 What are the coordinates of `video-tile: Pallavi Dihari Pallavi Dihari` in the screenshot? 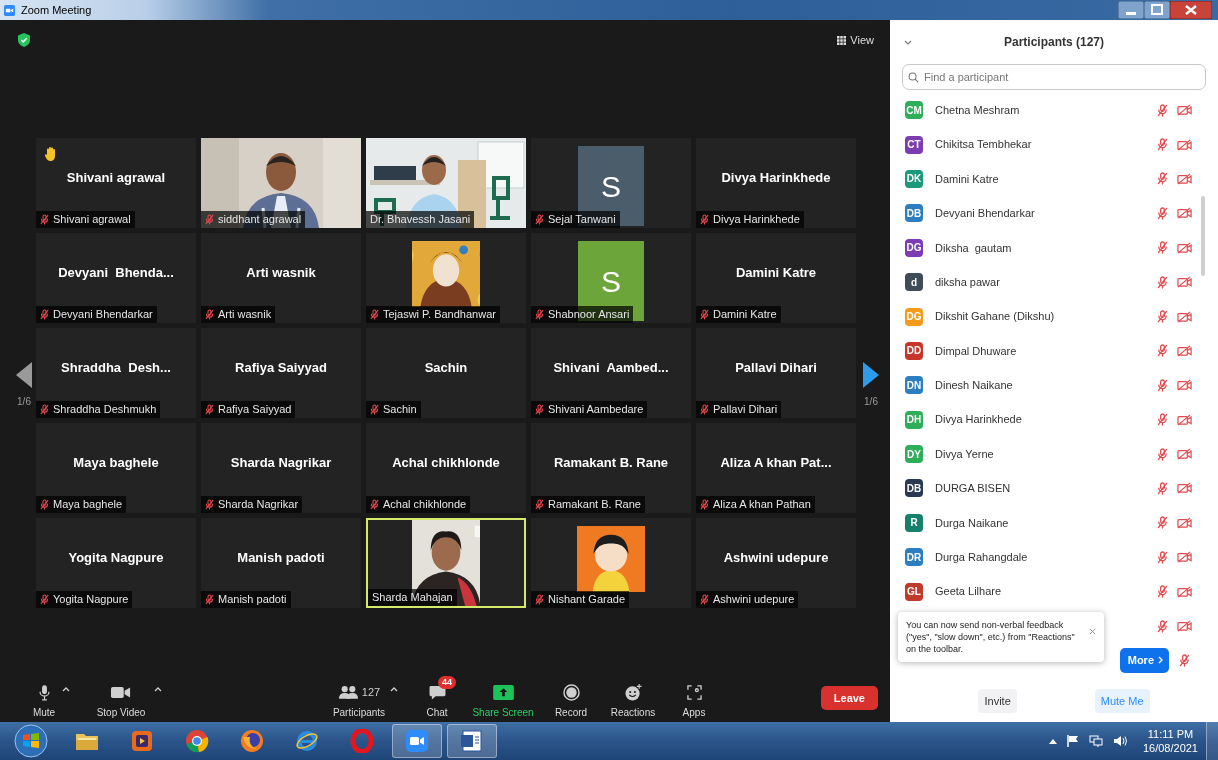 It's located at (776, 373).